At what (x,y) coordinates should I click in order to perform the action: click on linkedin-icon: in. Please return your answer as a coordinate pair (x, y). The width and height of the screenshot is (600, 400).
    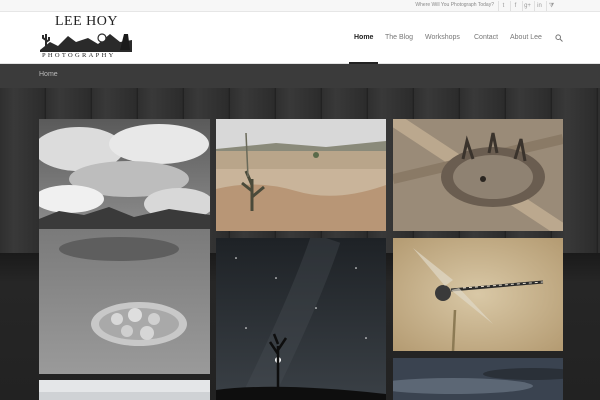
    Looking at the image, I should click on (539, 6).